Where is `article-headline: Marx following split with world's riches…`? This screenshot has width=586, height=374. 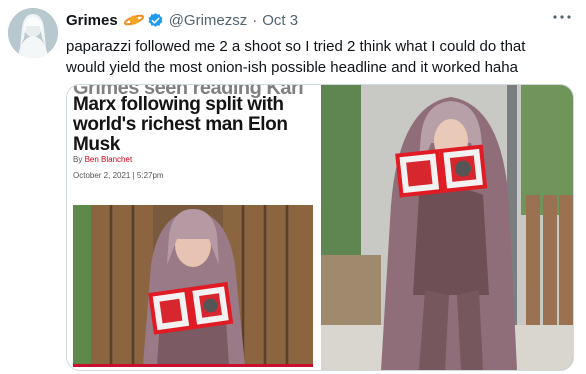 article-headline: Marx following split with world's riches… is located at coordinates (180, 124).